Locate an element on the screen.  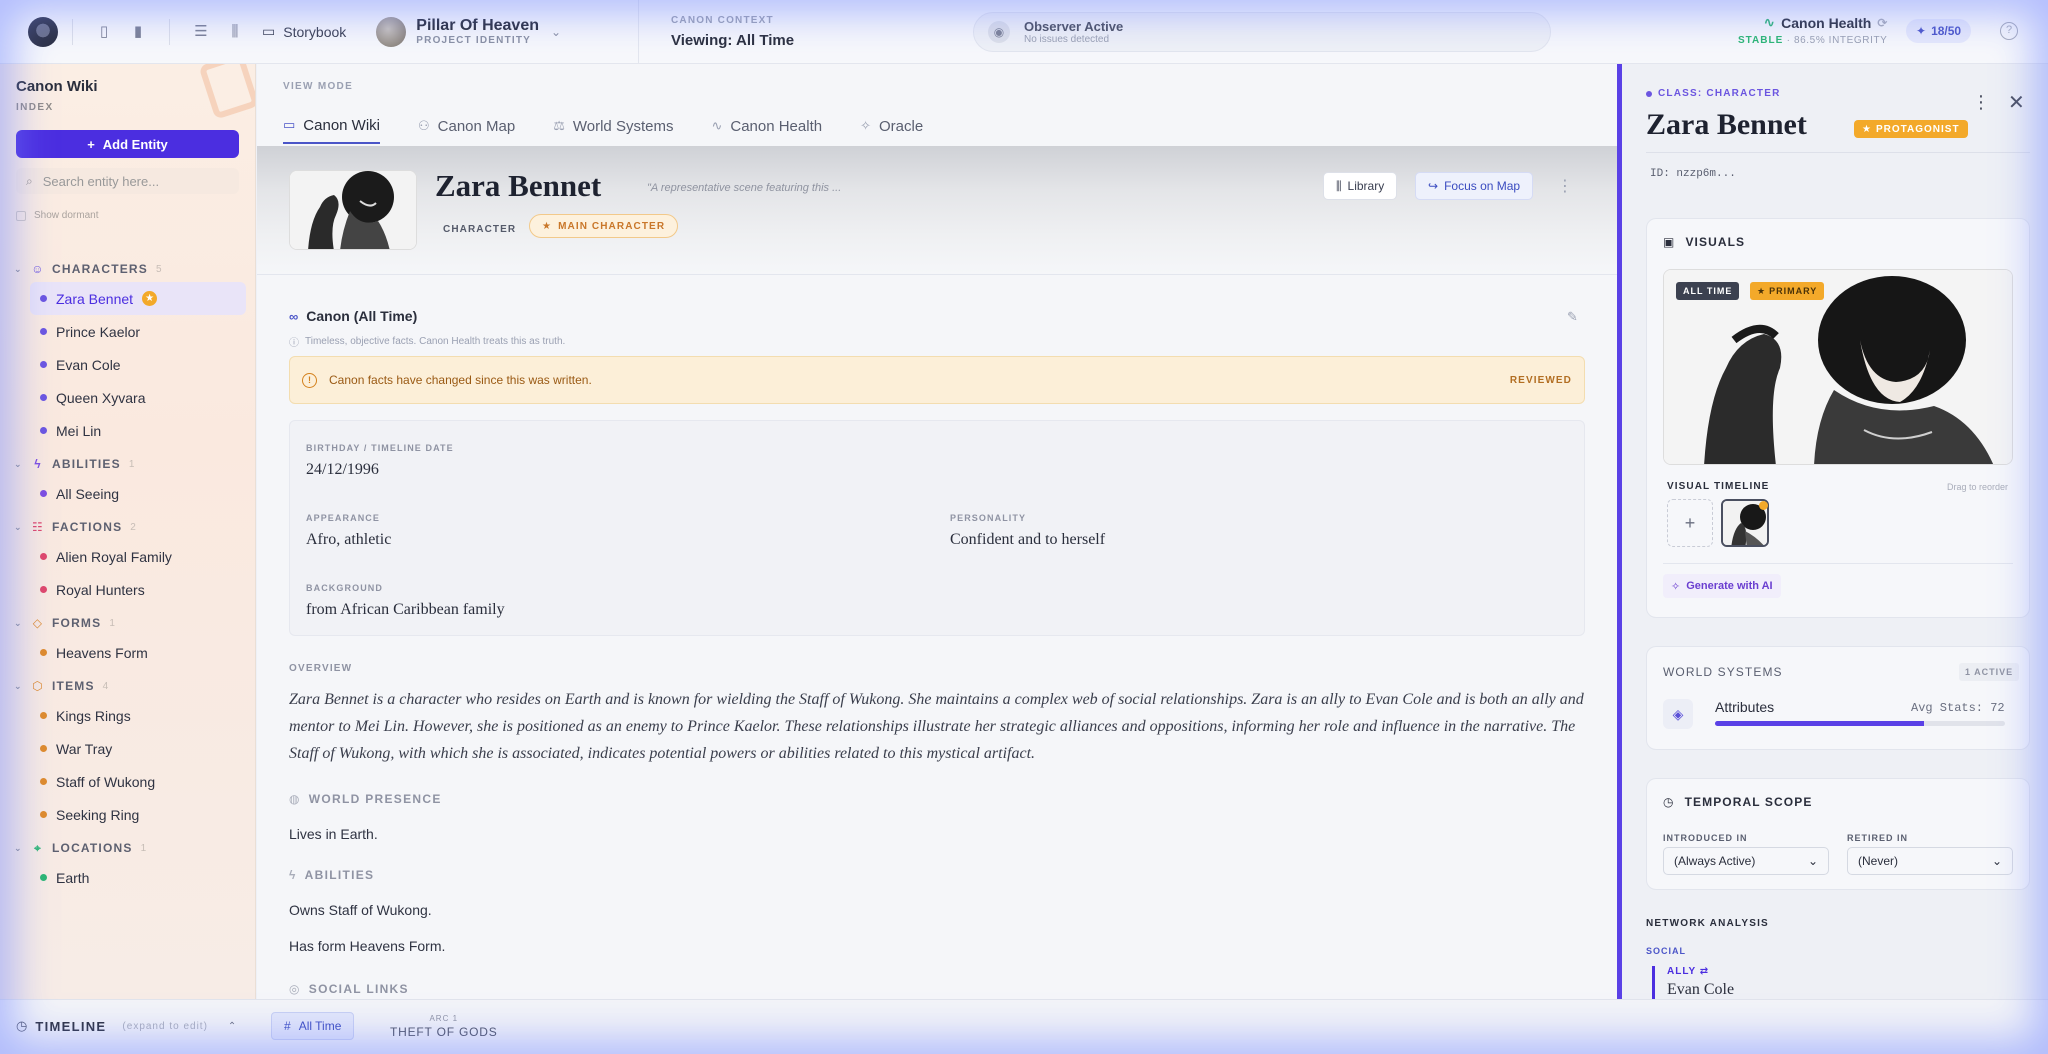
sidebar-item-label: Seeking Ring is located at coordinates (98, 814).